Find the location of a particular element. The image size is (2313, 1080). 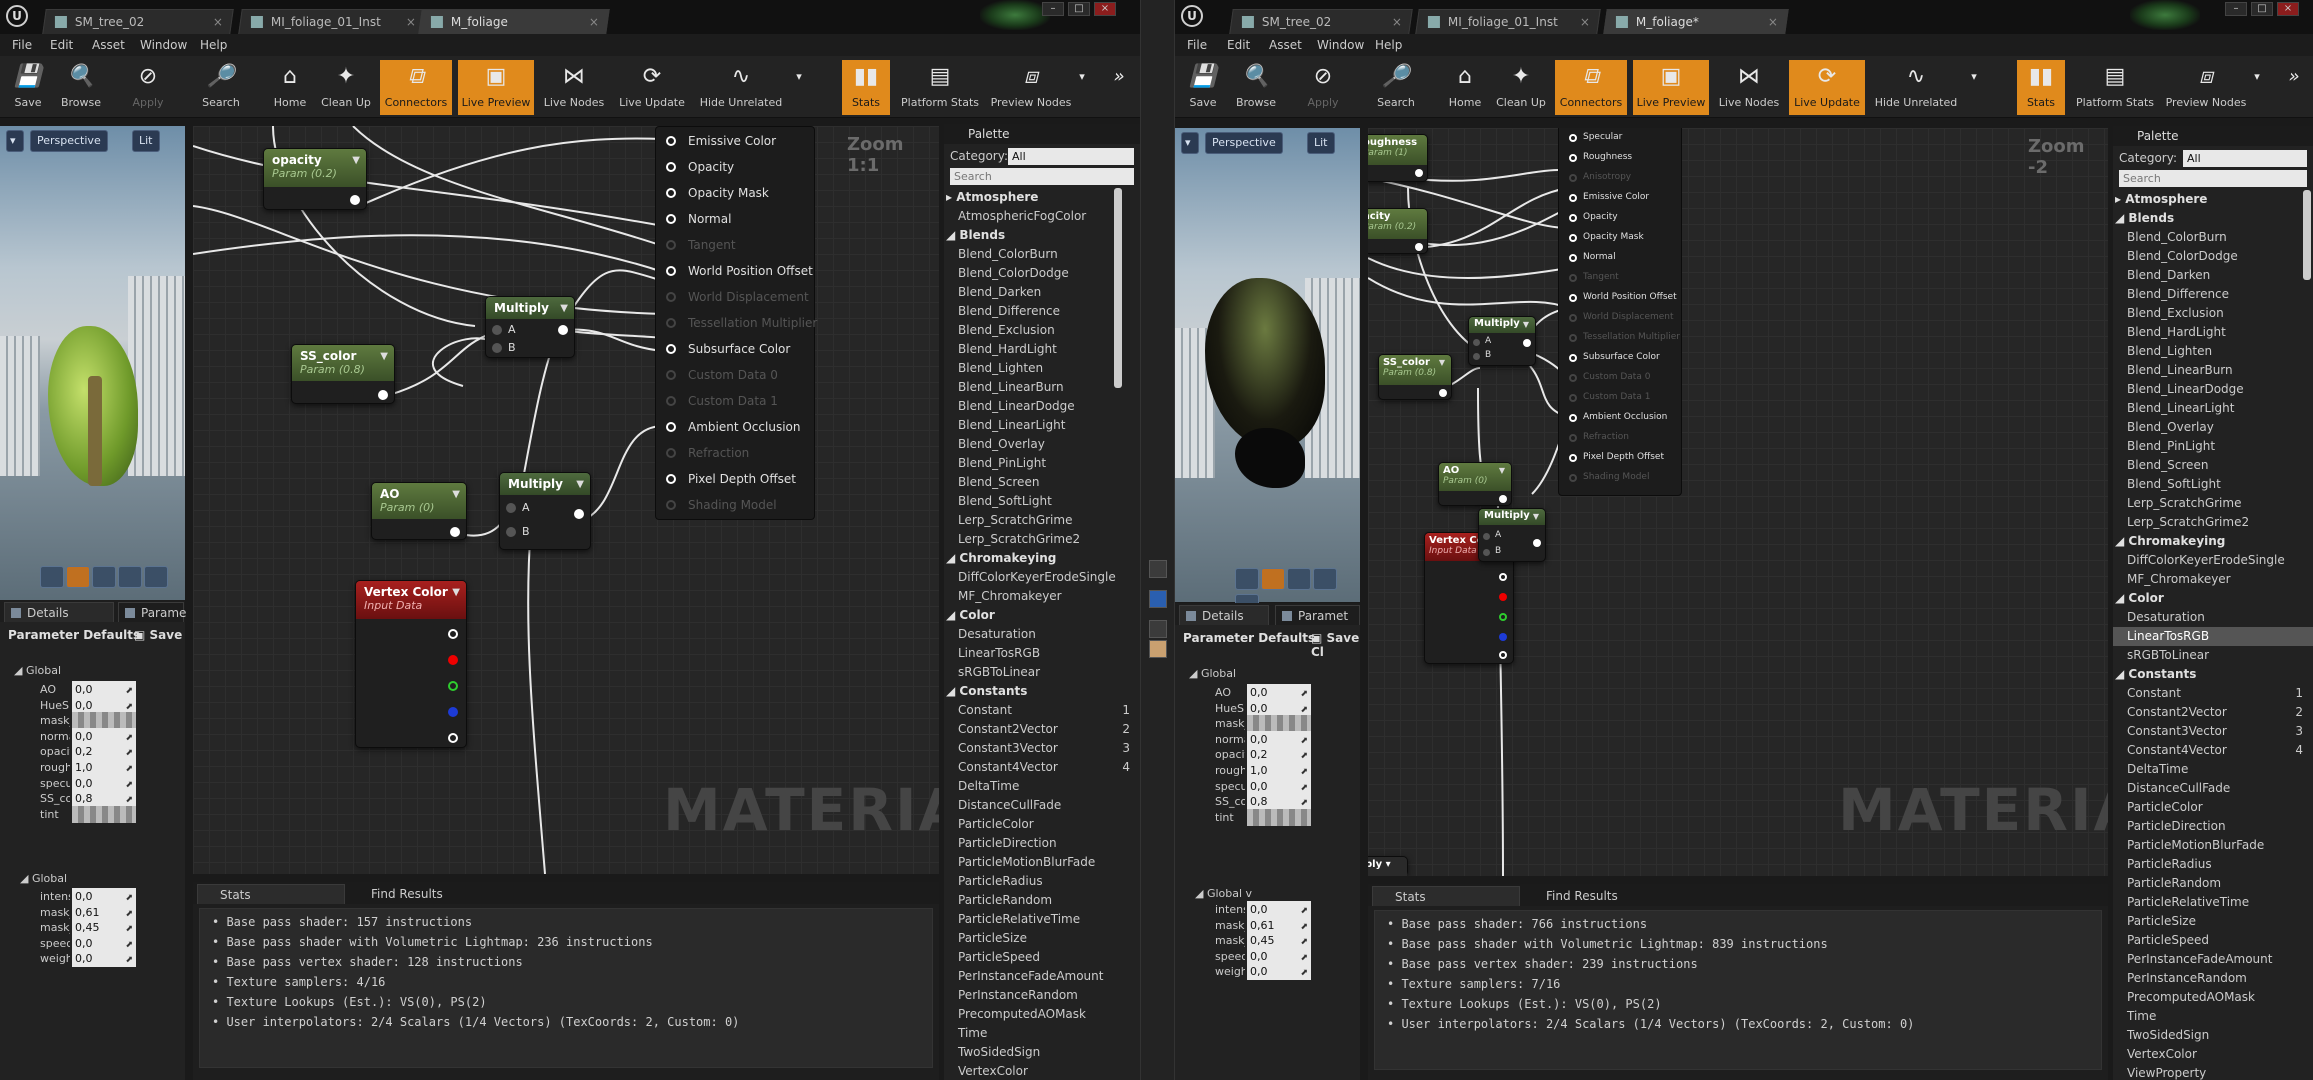

palette-item: Constant4Vector 4 is located at coordinates (1042, 767).